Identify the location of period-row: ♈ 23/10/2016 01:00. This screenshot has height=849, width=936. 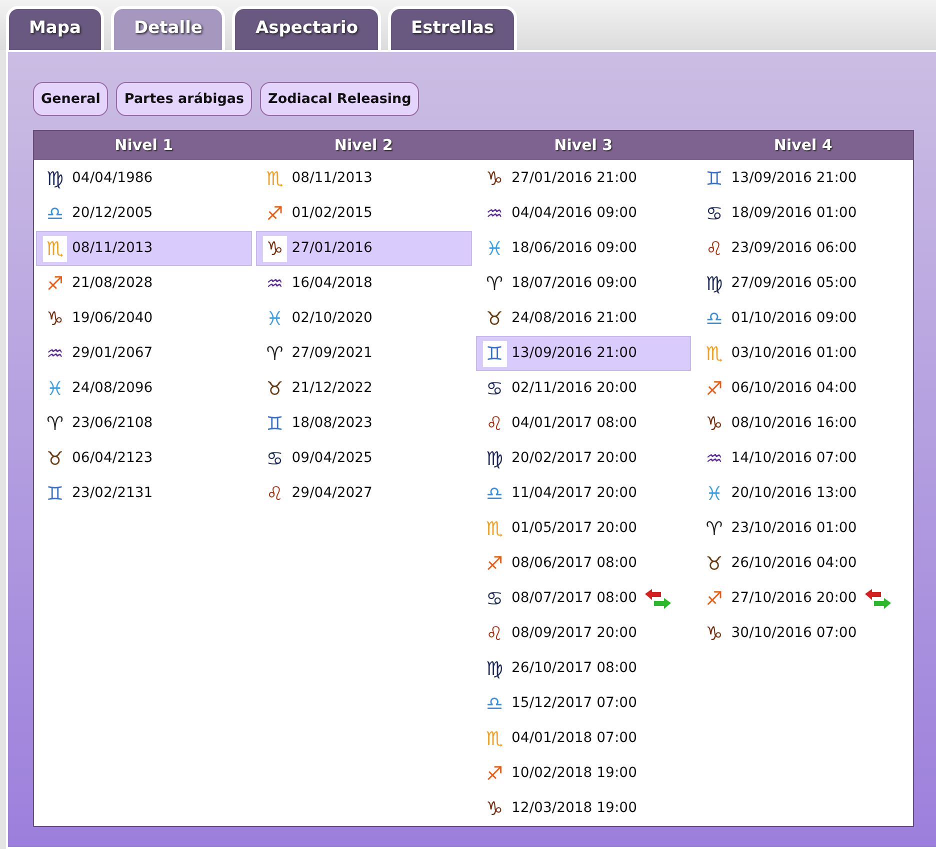
(803, 528).